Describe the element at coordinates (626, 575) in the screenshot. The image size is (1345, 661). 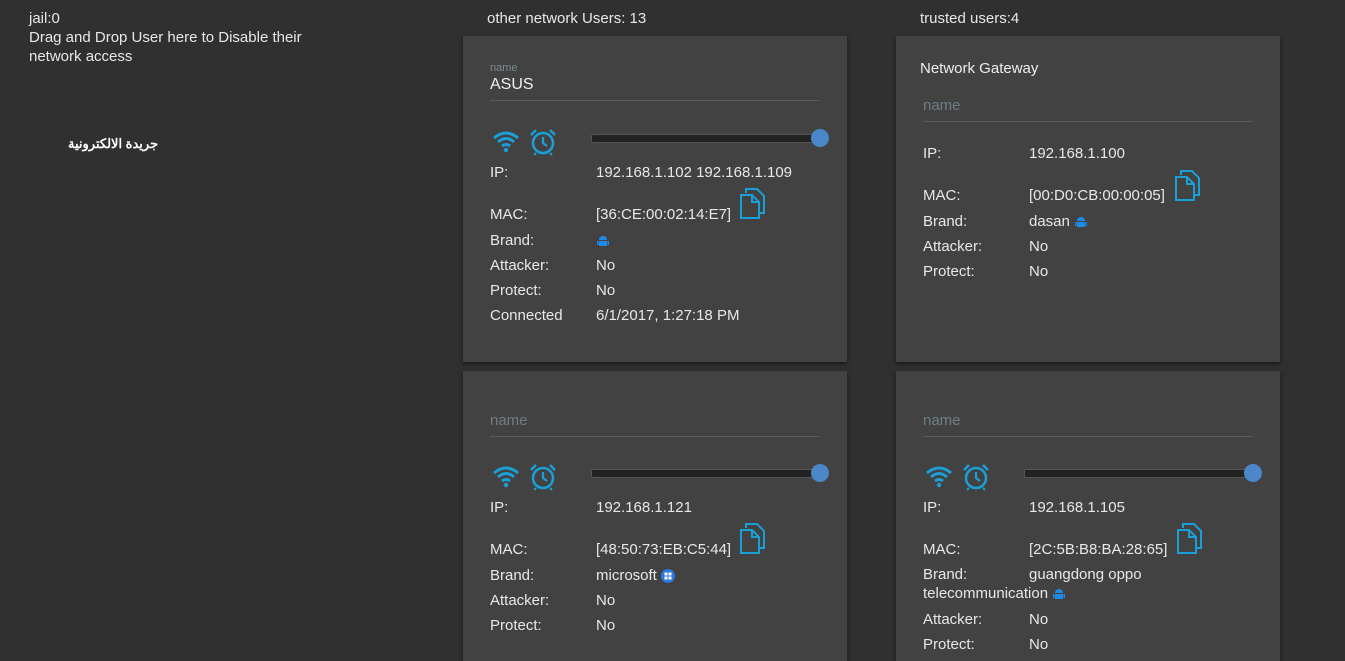
I see `brand-value: microsoft` at that location.